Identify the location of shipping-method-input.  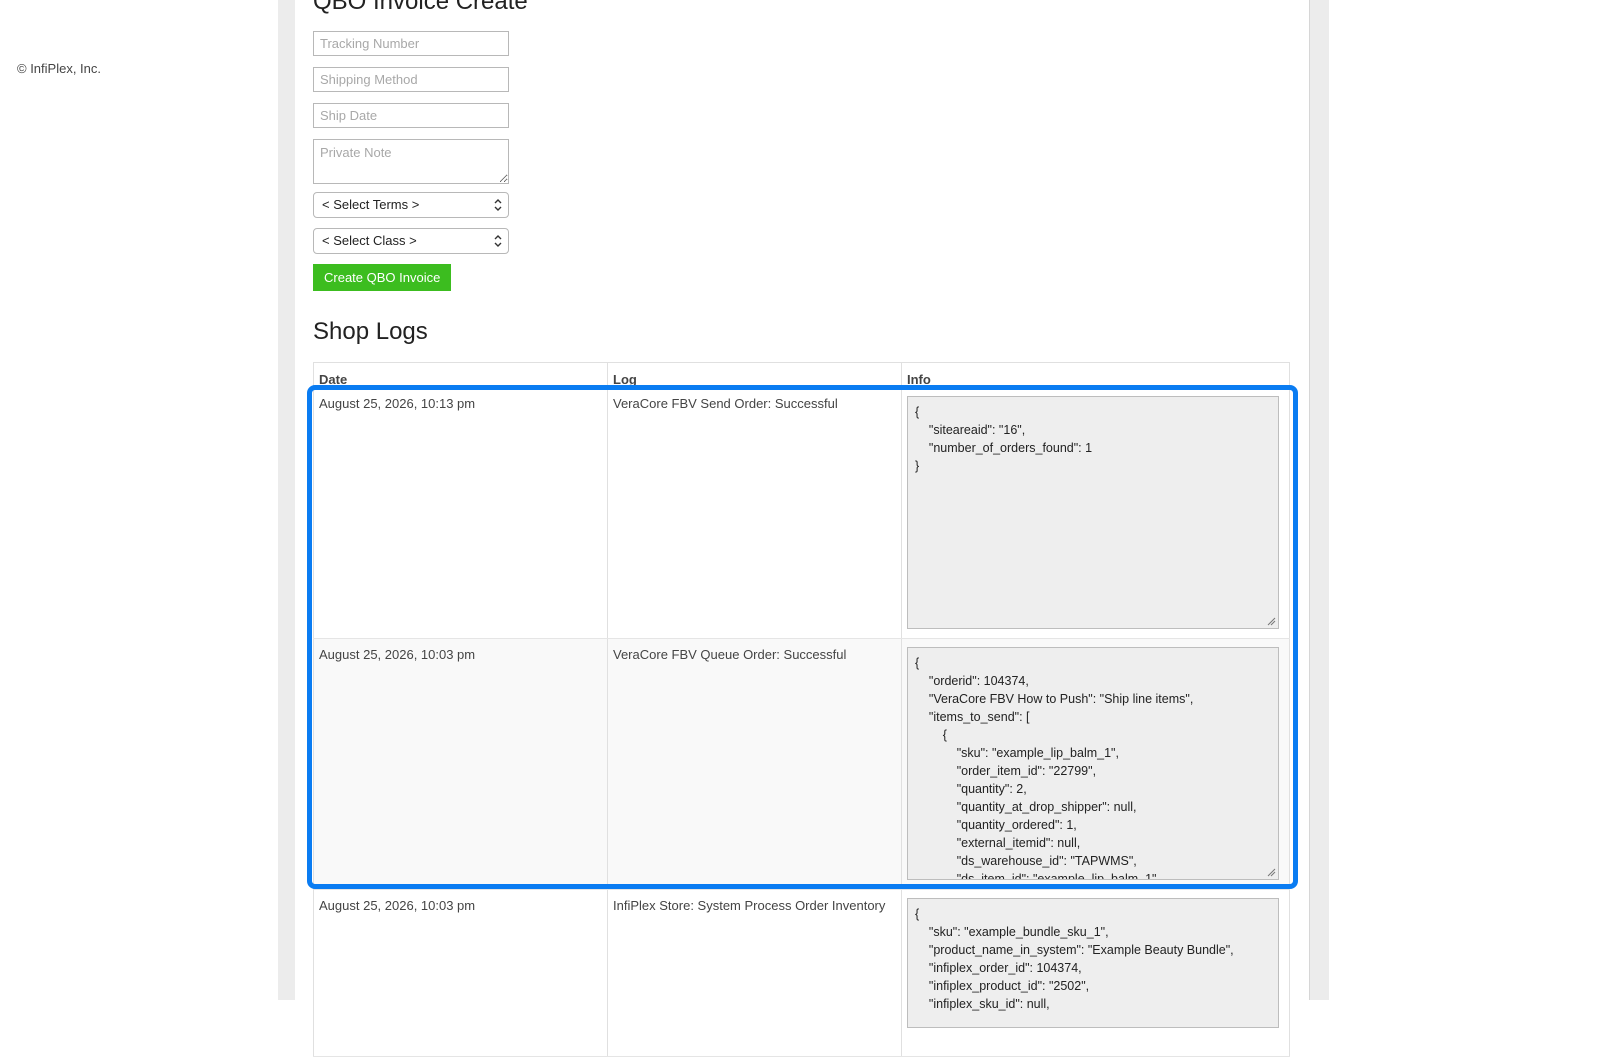
(411, 79).